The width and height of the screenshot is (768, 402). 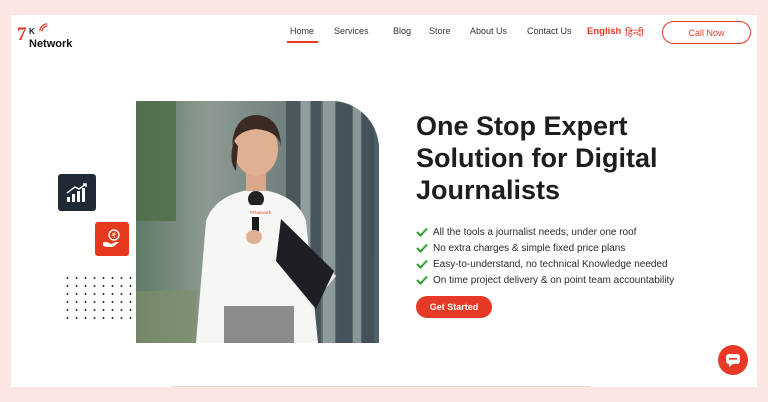 I want to click on chat-widget-button, so click(x=733, y=360).